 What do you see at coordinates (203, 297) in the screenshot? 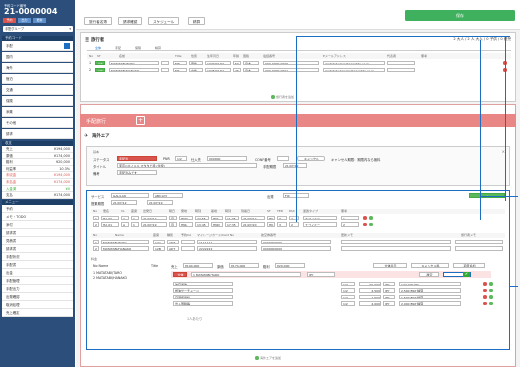
I see `fare-item-input: 空港使用料` at bounding box center [203, 297].